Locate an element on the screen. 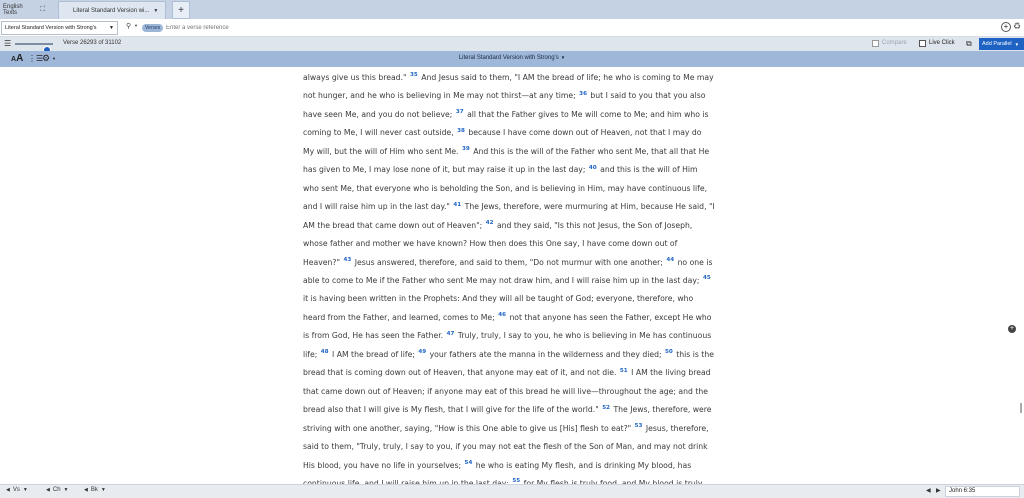 This screenshot has height=498, width=1024. bible-selector: Literal Standard Version with Strong's ▼ is located at coordinates (59, 28).